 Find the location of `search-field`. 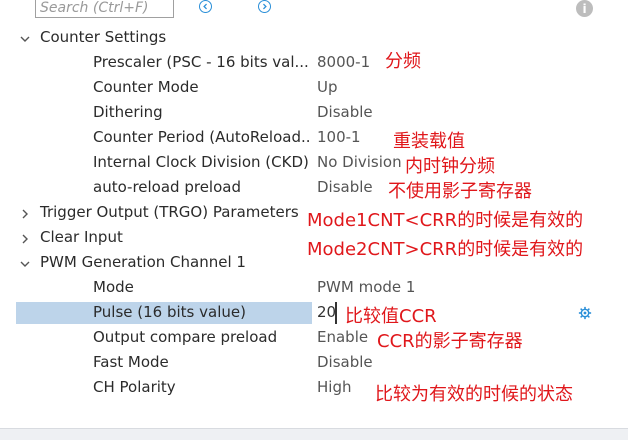

search-field is located at coordinates (104, 9).